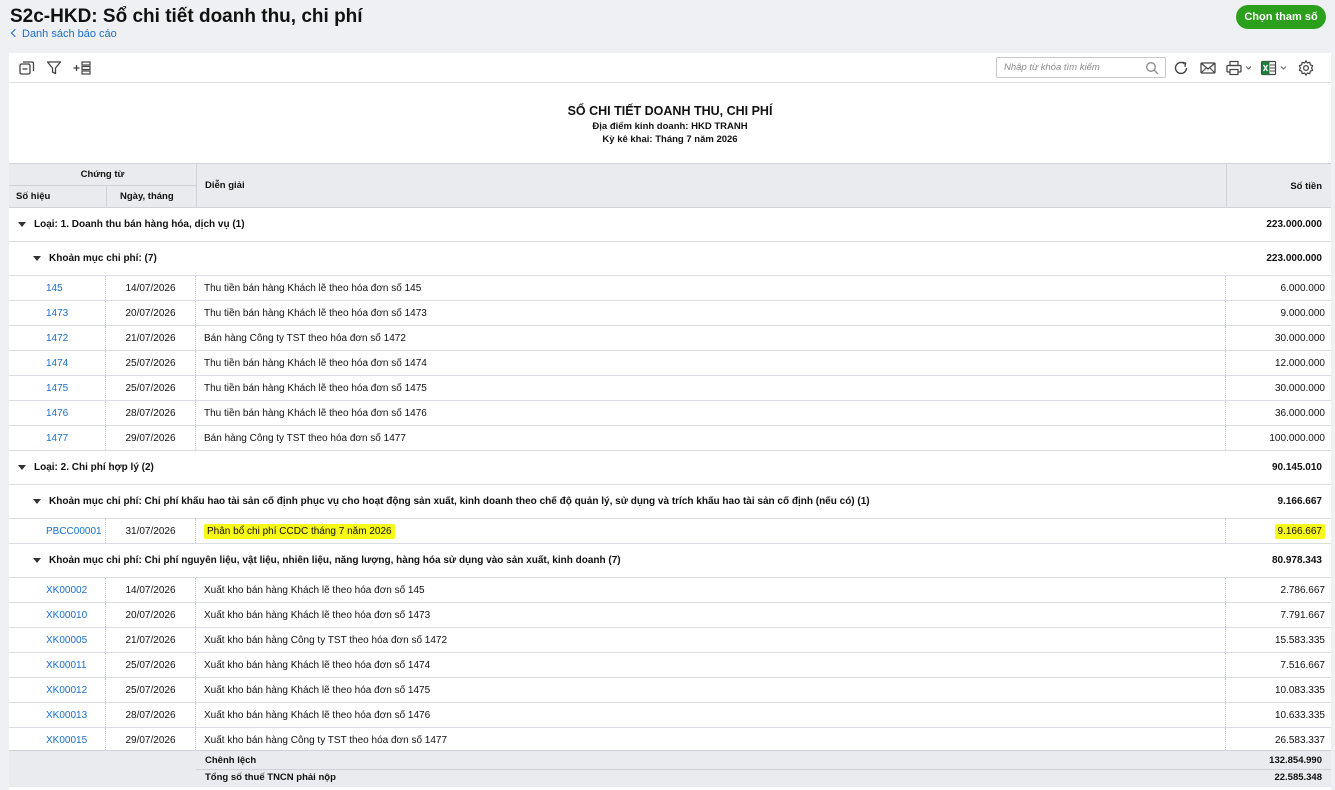 This screenshot has width=1335, height=790. Describe the element at coordinates (225, 185) in the screenshot. I see `column-header-description: Diễn giải` at that location.